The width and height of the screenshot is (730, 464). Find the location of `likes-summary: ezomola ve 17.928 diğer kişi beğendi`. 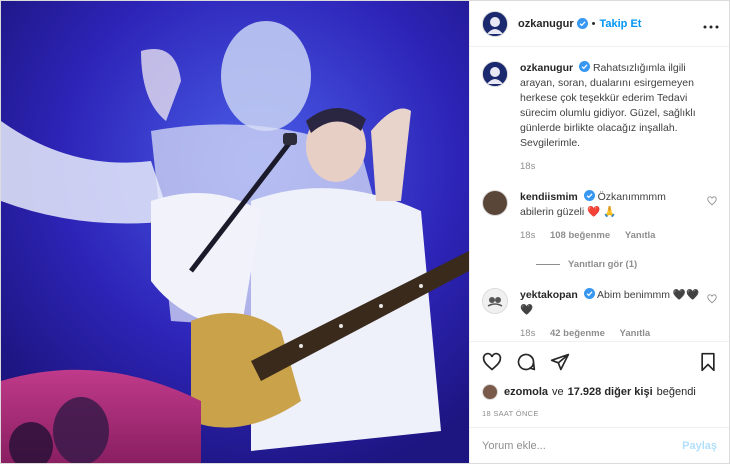

likes-summary: ezomola ve 17.928 diğer kişi beğendi is located at coordinates (599, 392).